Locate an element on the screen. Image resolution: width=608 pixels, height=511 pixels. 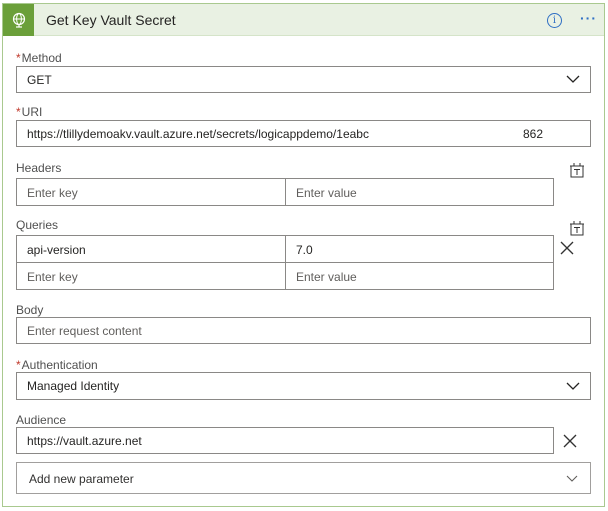
audience-input: https://vault.azure.net is located at coordinates (285, 440).